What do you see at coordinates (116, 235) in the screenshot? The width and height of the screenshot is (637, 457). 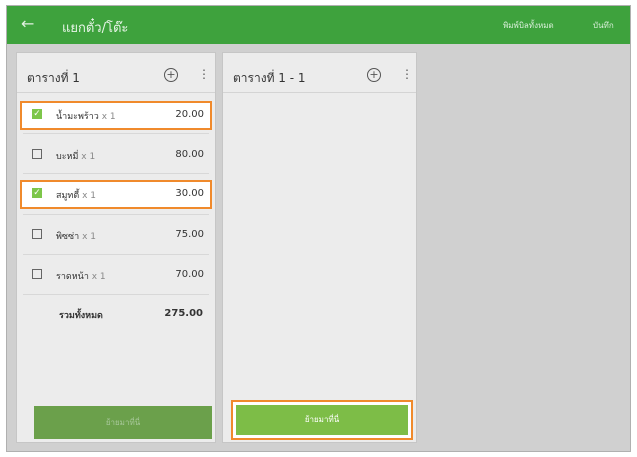 I see `order-item-row: พิซซ่า x 1 75.00` at bounding box center [116, 235].